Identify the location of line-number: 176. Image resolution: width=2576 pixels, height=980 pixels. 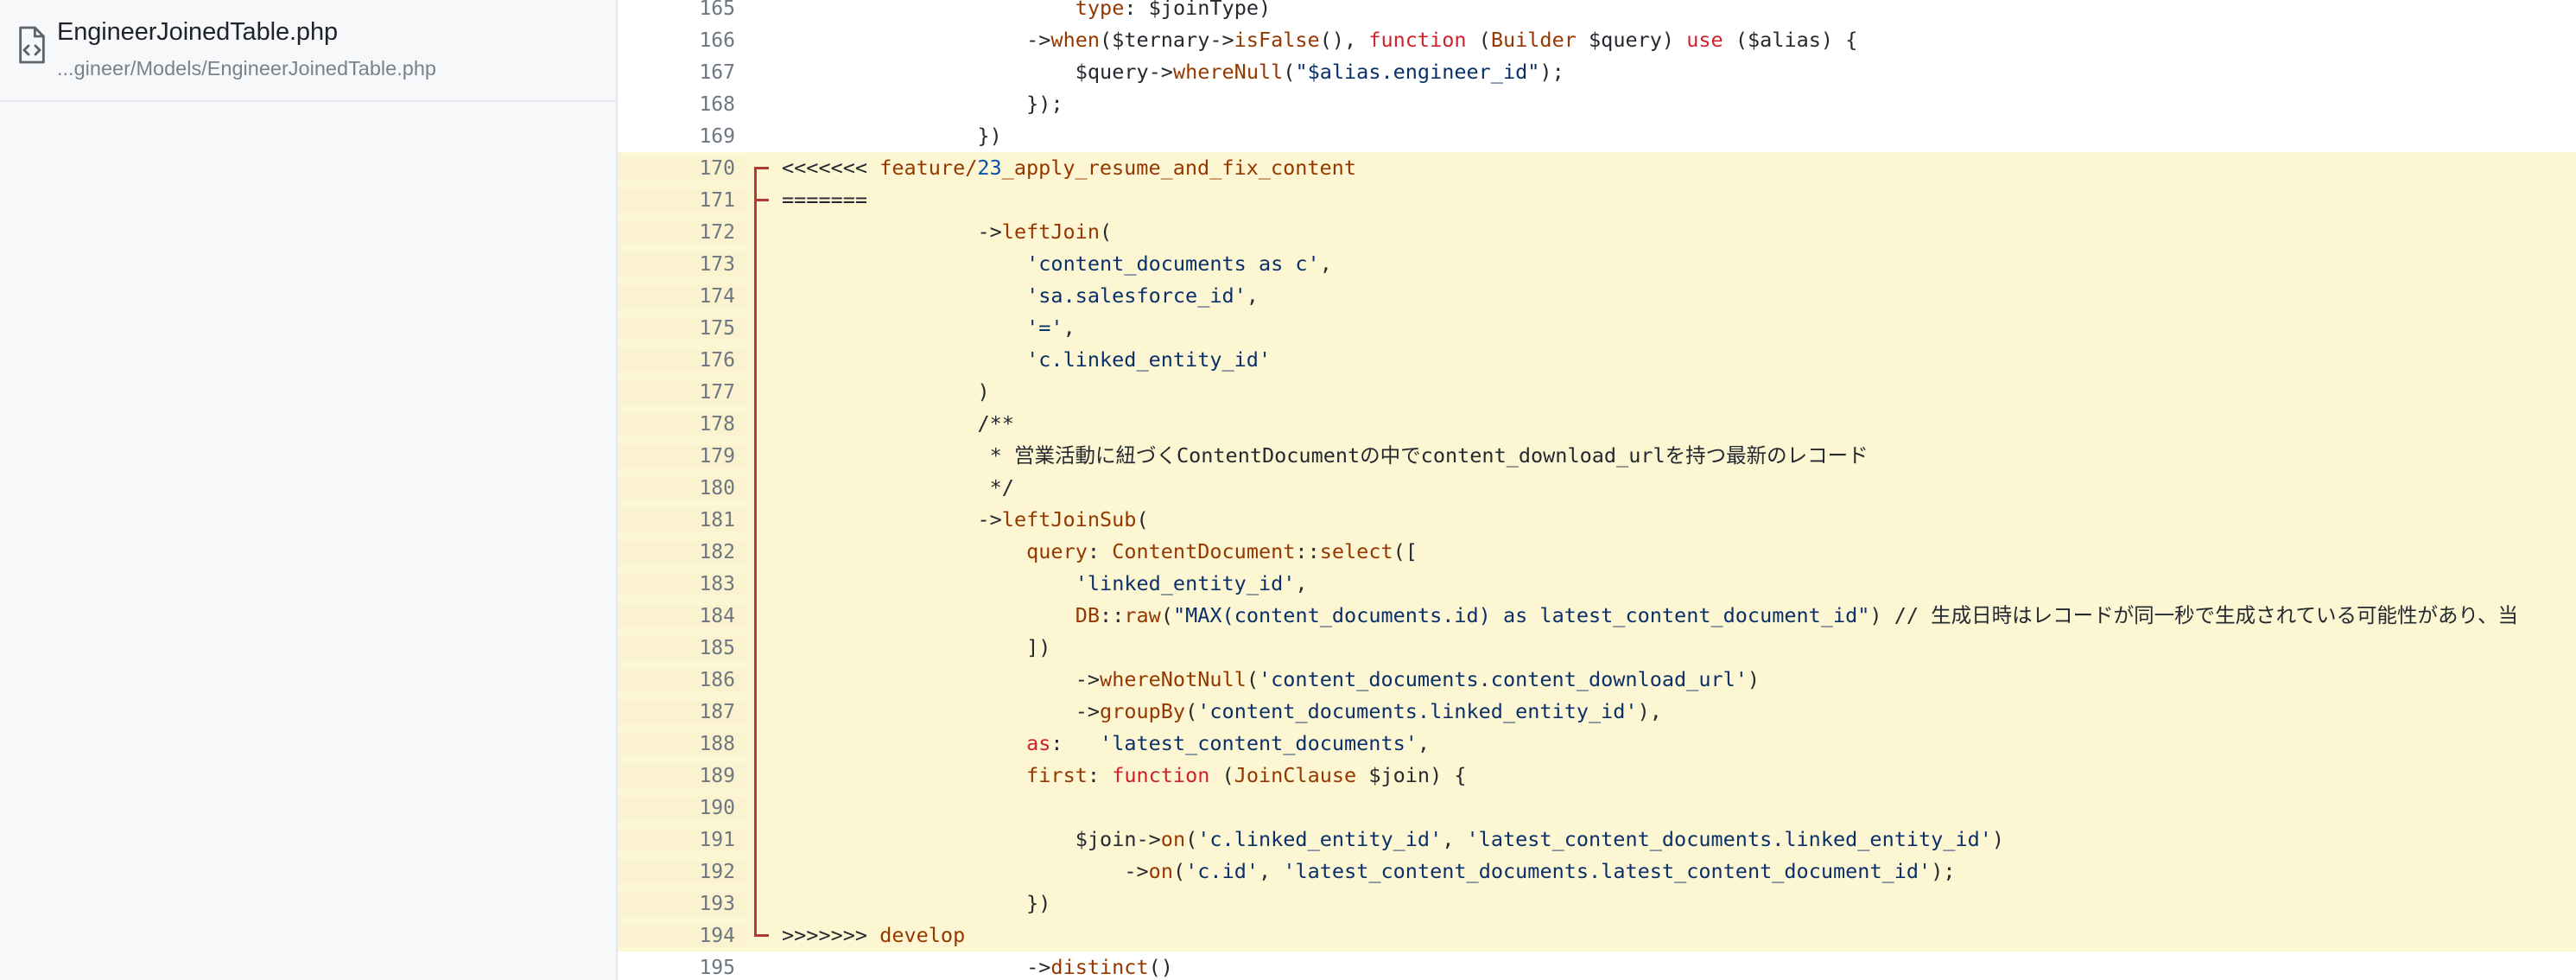
(682, 360).